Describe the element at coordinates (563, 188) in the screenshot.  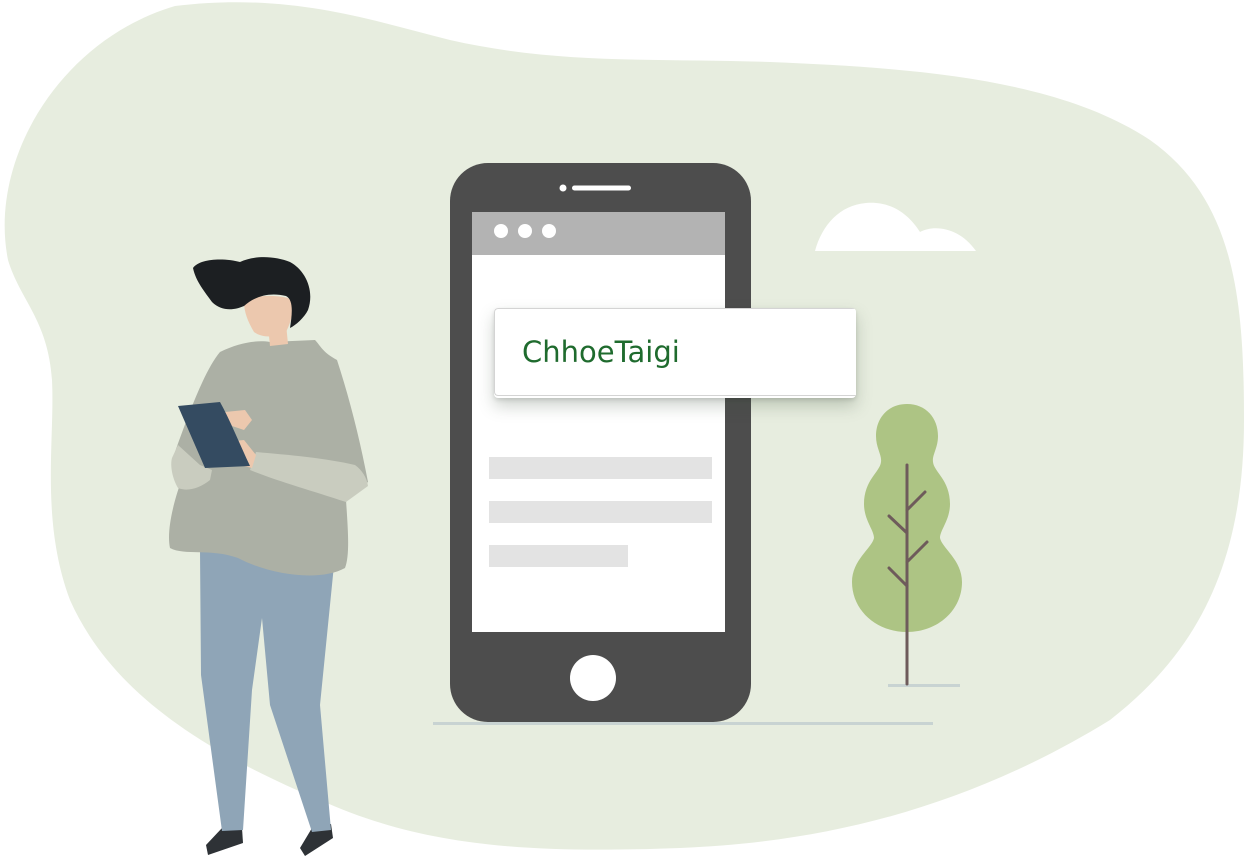
I see `phone-camera` at that location.